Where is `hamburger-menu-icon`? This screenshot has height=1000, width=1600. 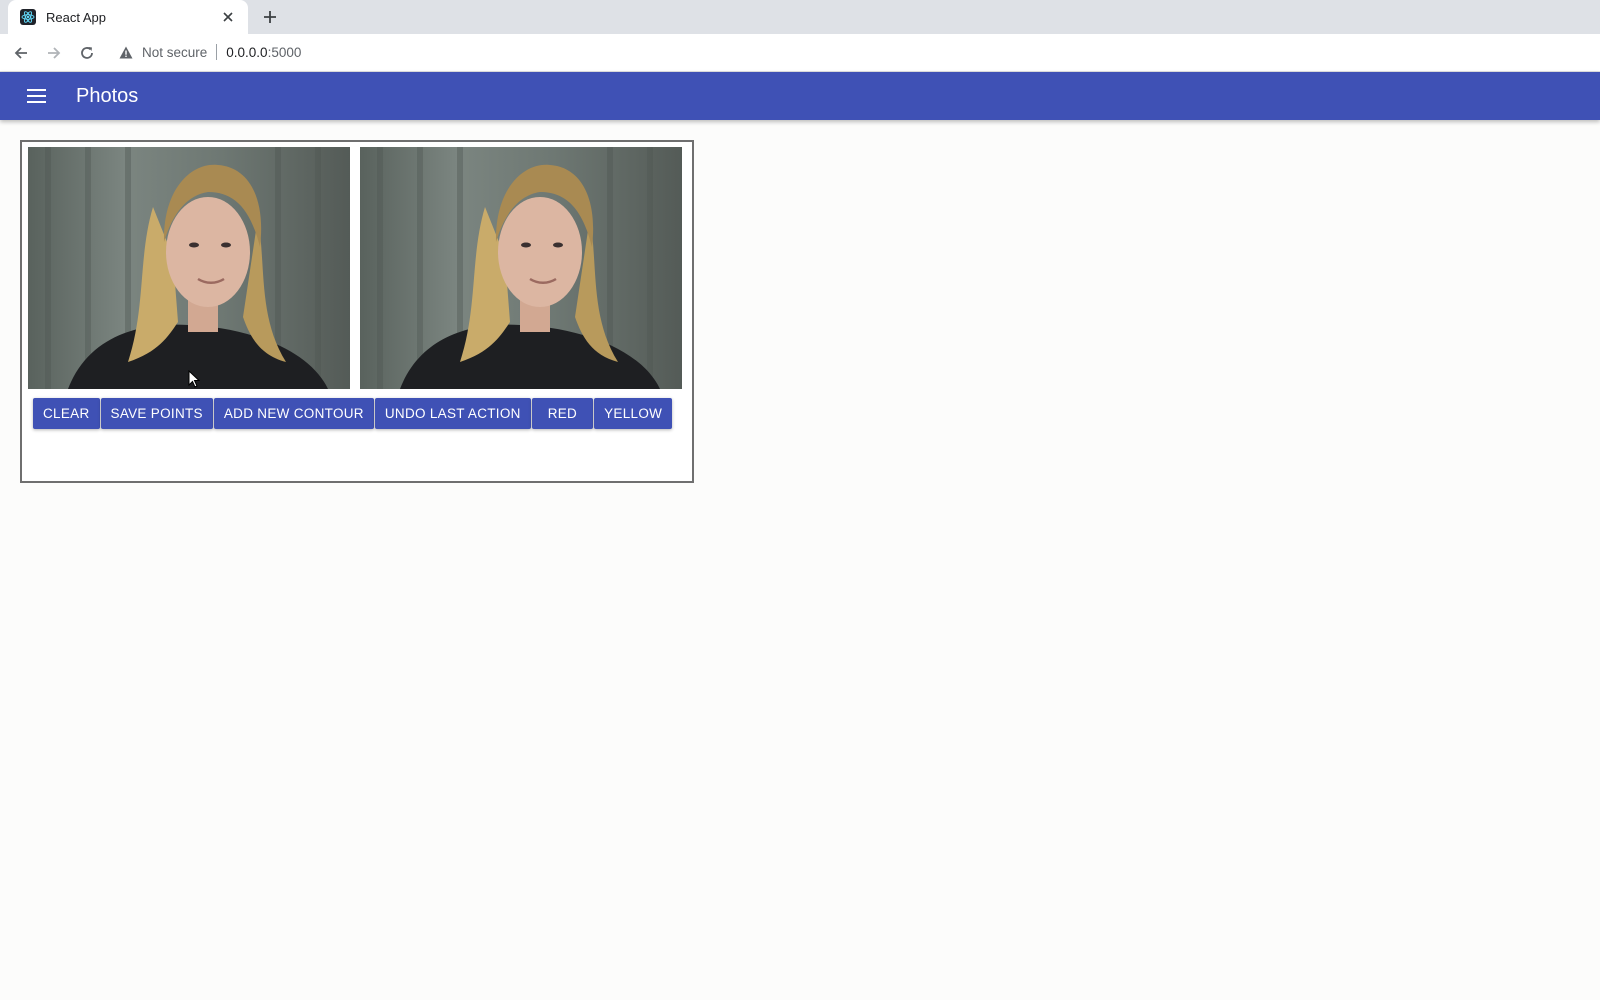
hamburger-menu-icon is located at coordinates (36, 96).